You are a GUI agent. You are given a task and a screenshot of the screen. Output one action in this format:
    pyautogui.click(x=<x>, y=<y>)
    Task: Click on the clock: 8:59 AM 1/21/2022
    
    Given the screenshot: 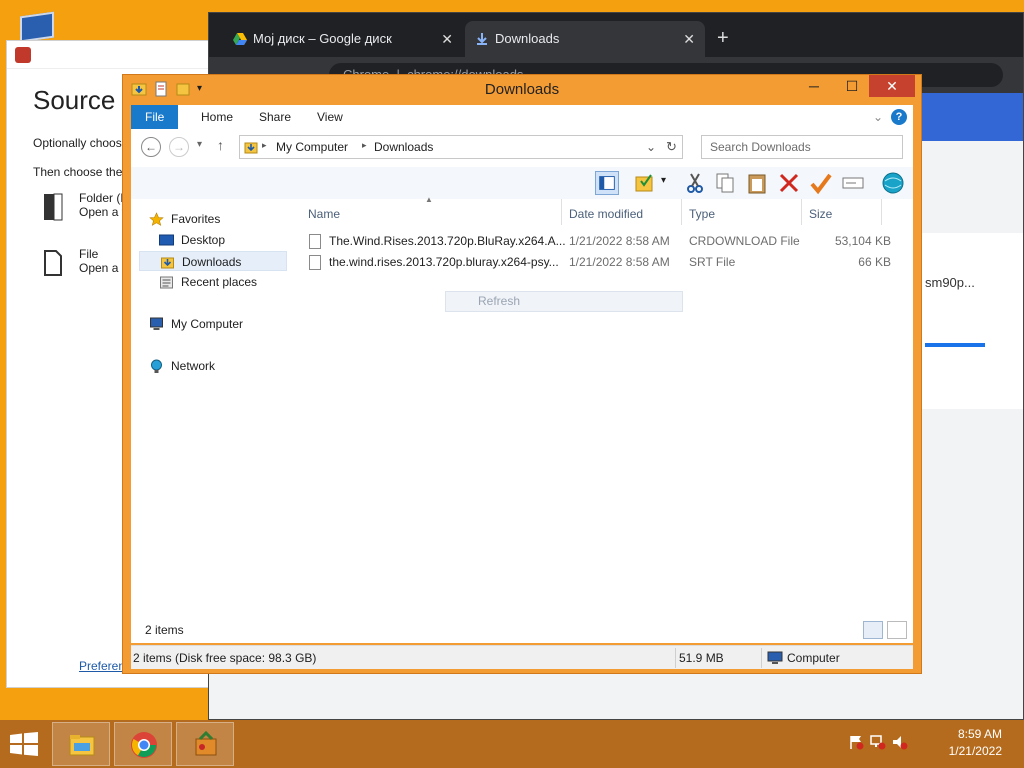 What is the action you would take?
    pyautogui.click(x=975, y=743)
    